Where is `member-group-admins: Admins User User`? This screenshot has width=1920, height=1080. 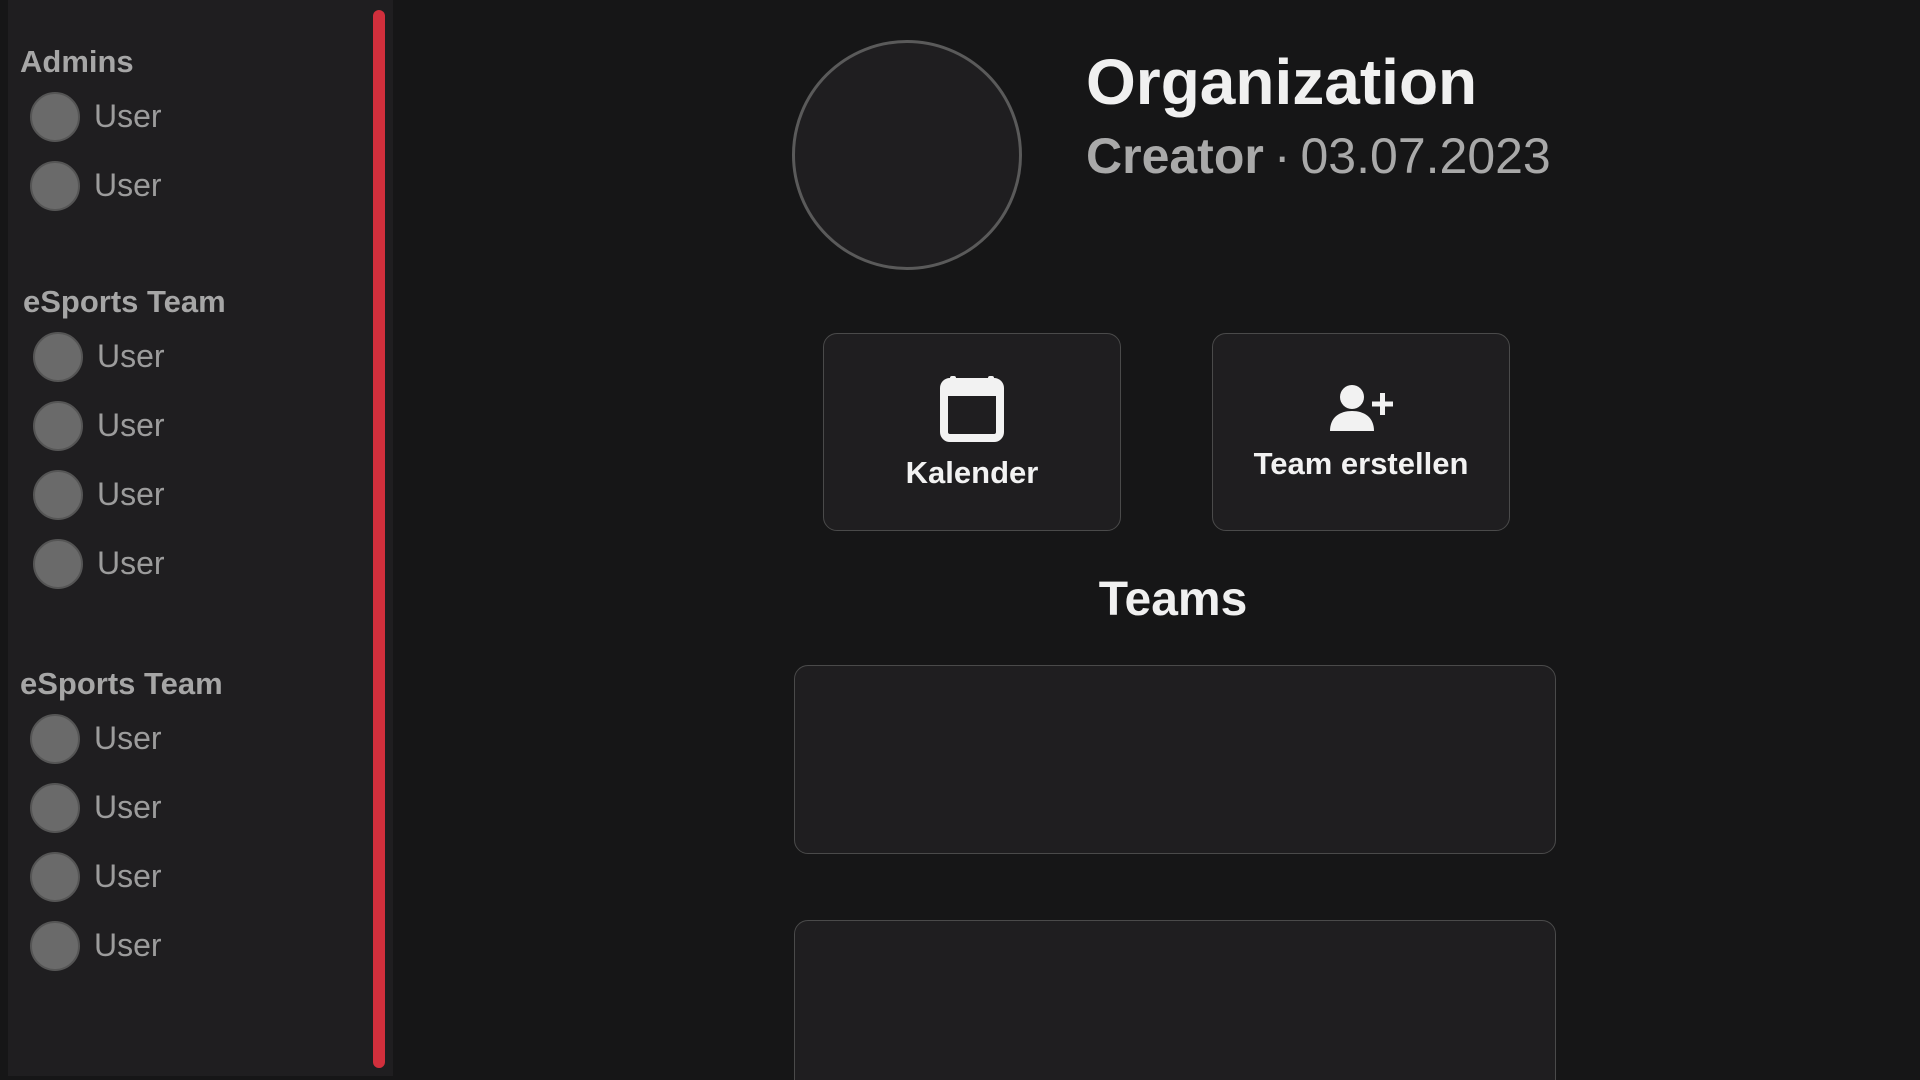
member-group-admins: Admins User User is located at coordinates (91, 131).